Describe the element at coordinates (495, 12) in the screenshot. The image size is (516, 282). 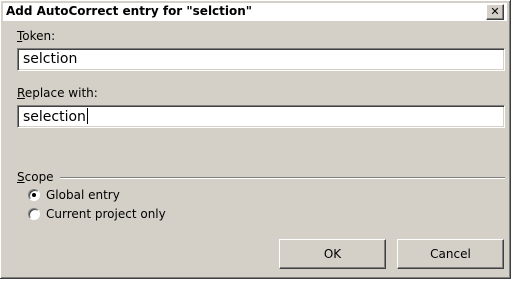
I see `close-icon: ✕` at that location.